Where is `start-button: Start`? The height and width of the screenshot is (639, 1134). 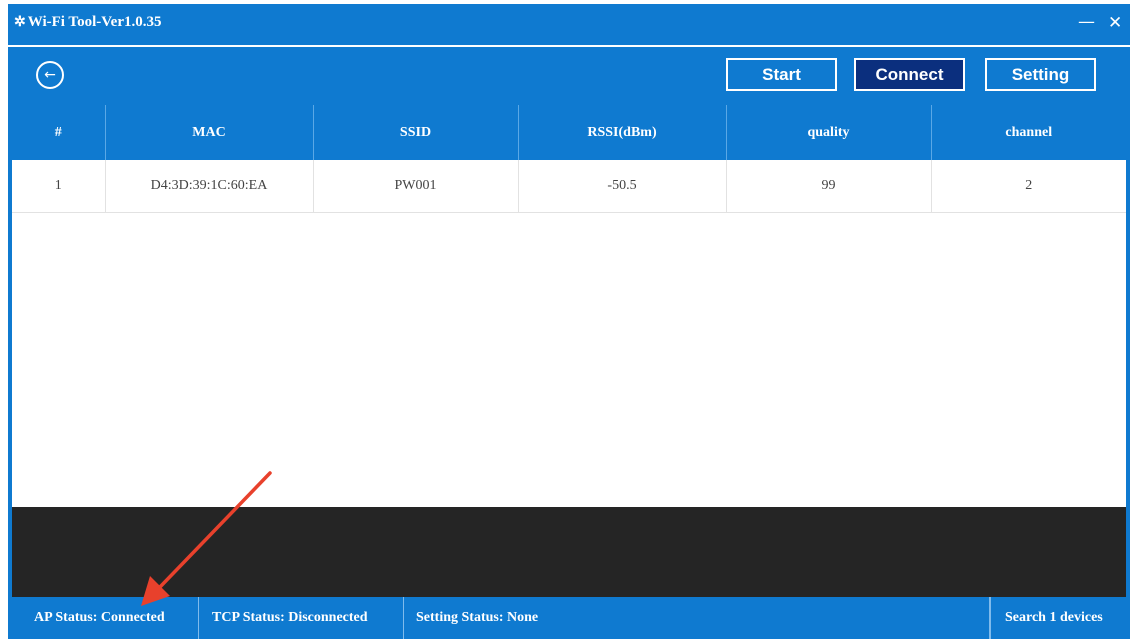
start-button: Start is located at coordinates (781, 74).